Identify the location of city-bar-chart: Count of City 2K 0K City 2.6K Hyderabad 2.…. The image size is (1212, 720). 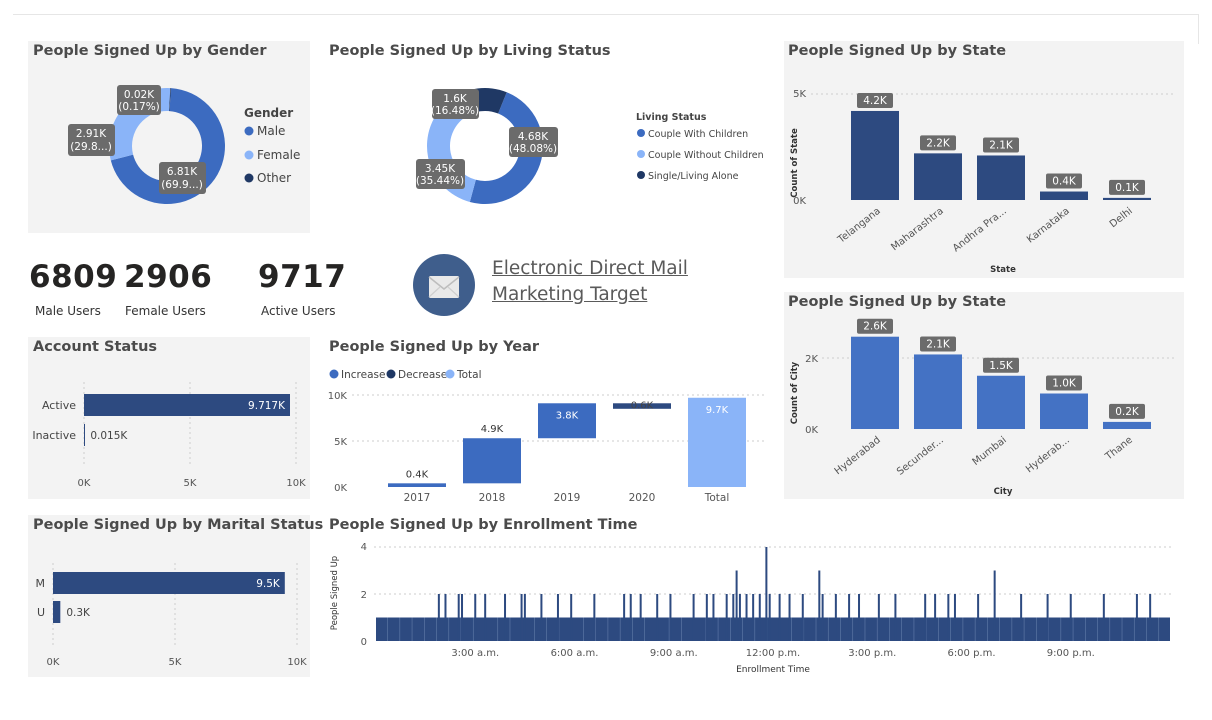
(984, 395).